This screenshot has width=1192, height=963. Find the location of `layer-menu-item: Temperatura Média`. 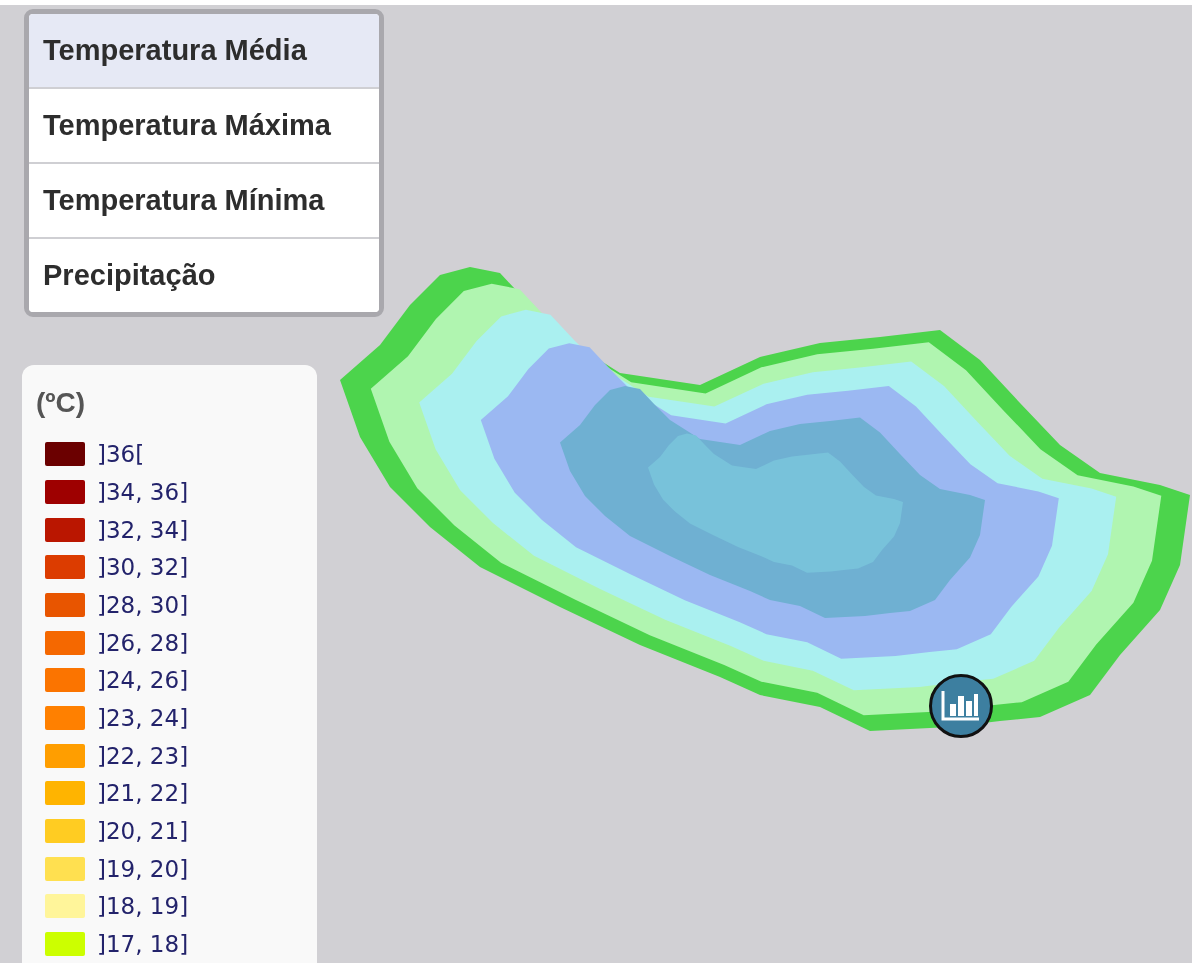

layer-menu-item: Temperatura Média is located at coordinates (204, 51).